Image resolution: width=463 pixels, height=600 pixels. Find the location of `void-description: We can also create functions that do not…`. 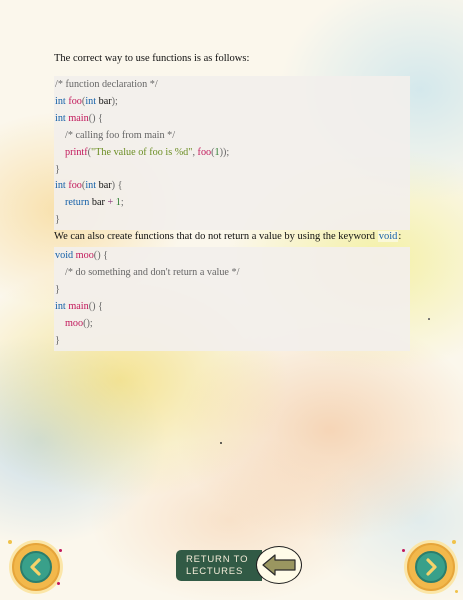

void-description: We can also create functions that do not… is located at coordinates (232, 237).